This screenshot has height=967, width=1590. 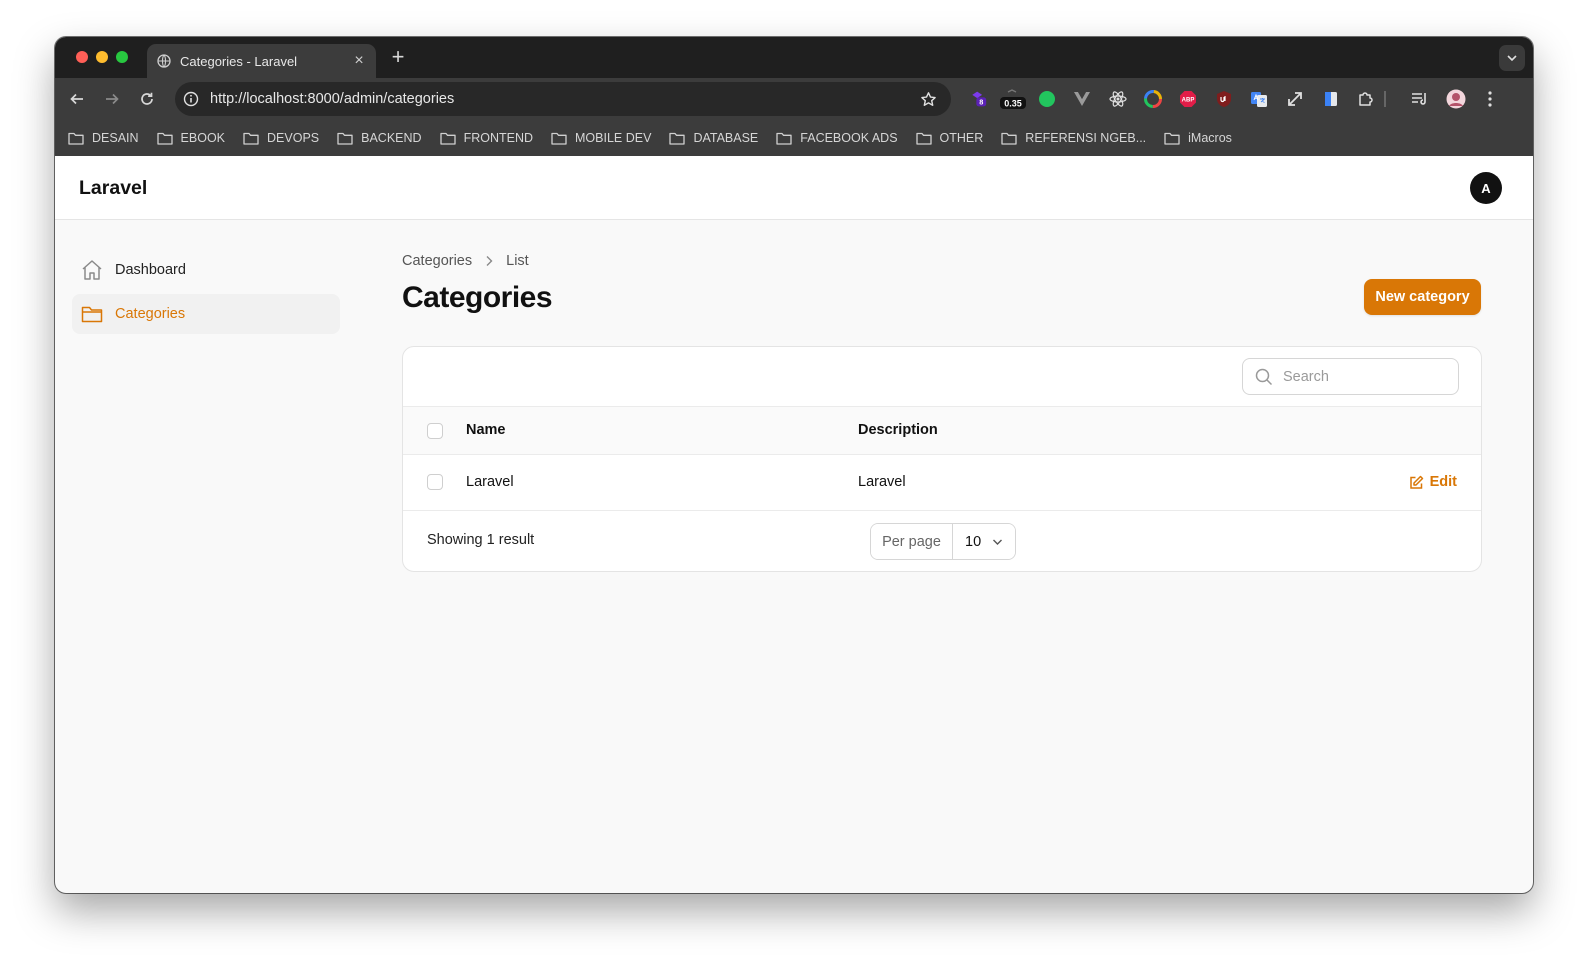 I want to click on site-info-icon, so click(x=191, y=99).